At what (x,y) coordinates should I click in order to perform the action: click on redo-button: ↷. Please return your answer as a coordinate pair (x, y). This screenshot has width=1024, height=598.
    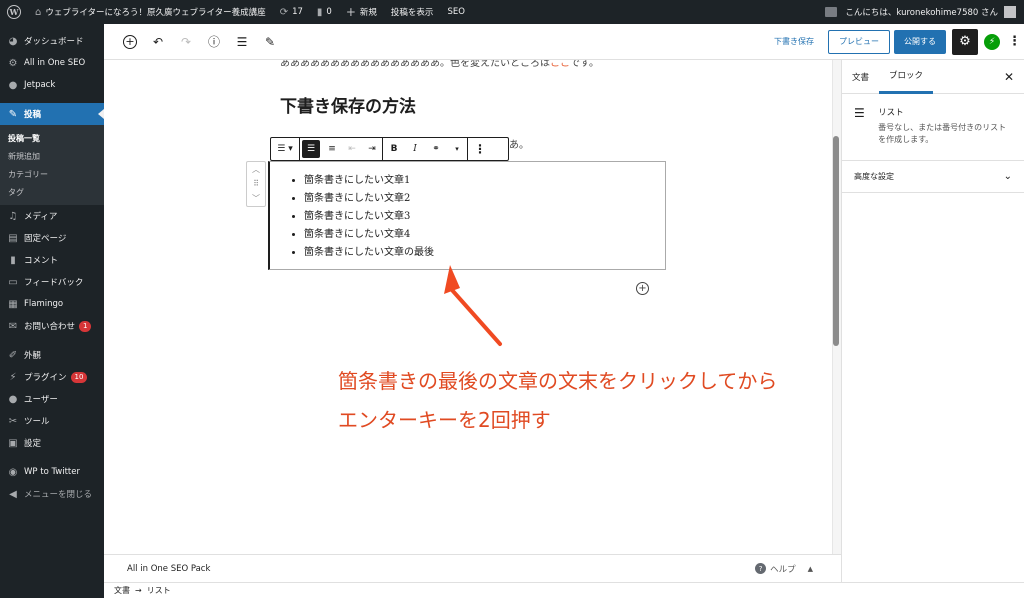
    Looking at the image, I should click on (186, 42).